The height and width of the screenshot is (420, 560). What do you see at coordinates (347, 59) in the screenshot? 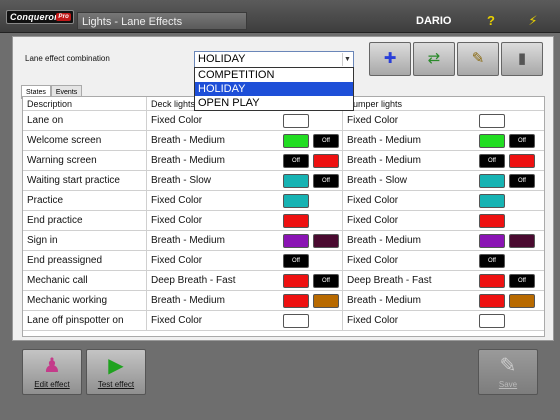
I see `chevron-down-icon: ▼` at bounding box center [347, 59].